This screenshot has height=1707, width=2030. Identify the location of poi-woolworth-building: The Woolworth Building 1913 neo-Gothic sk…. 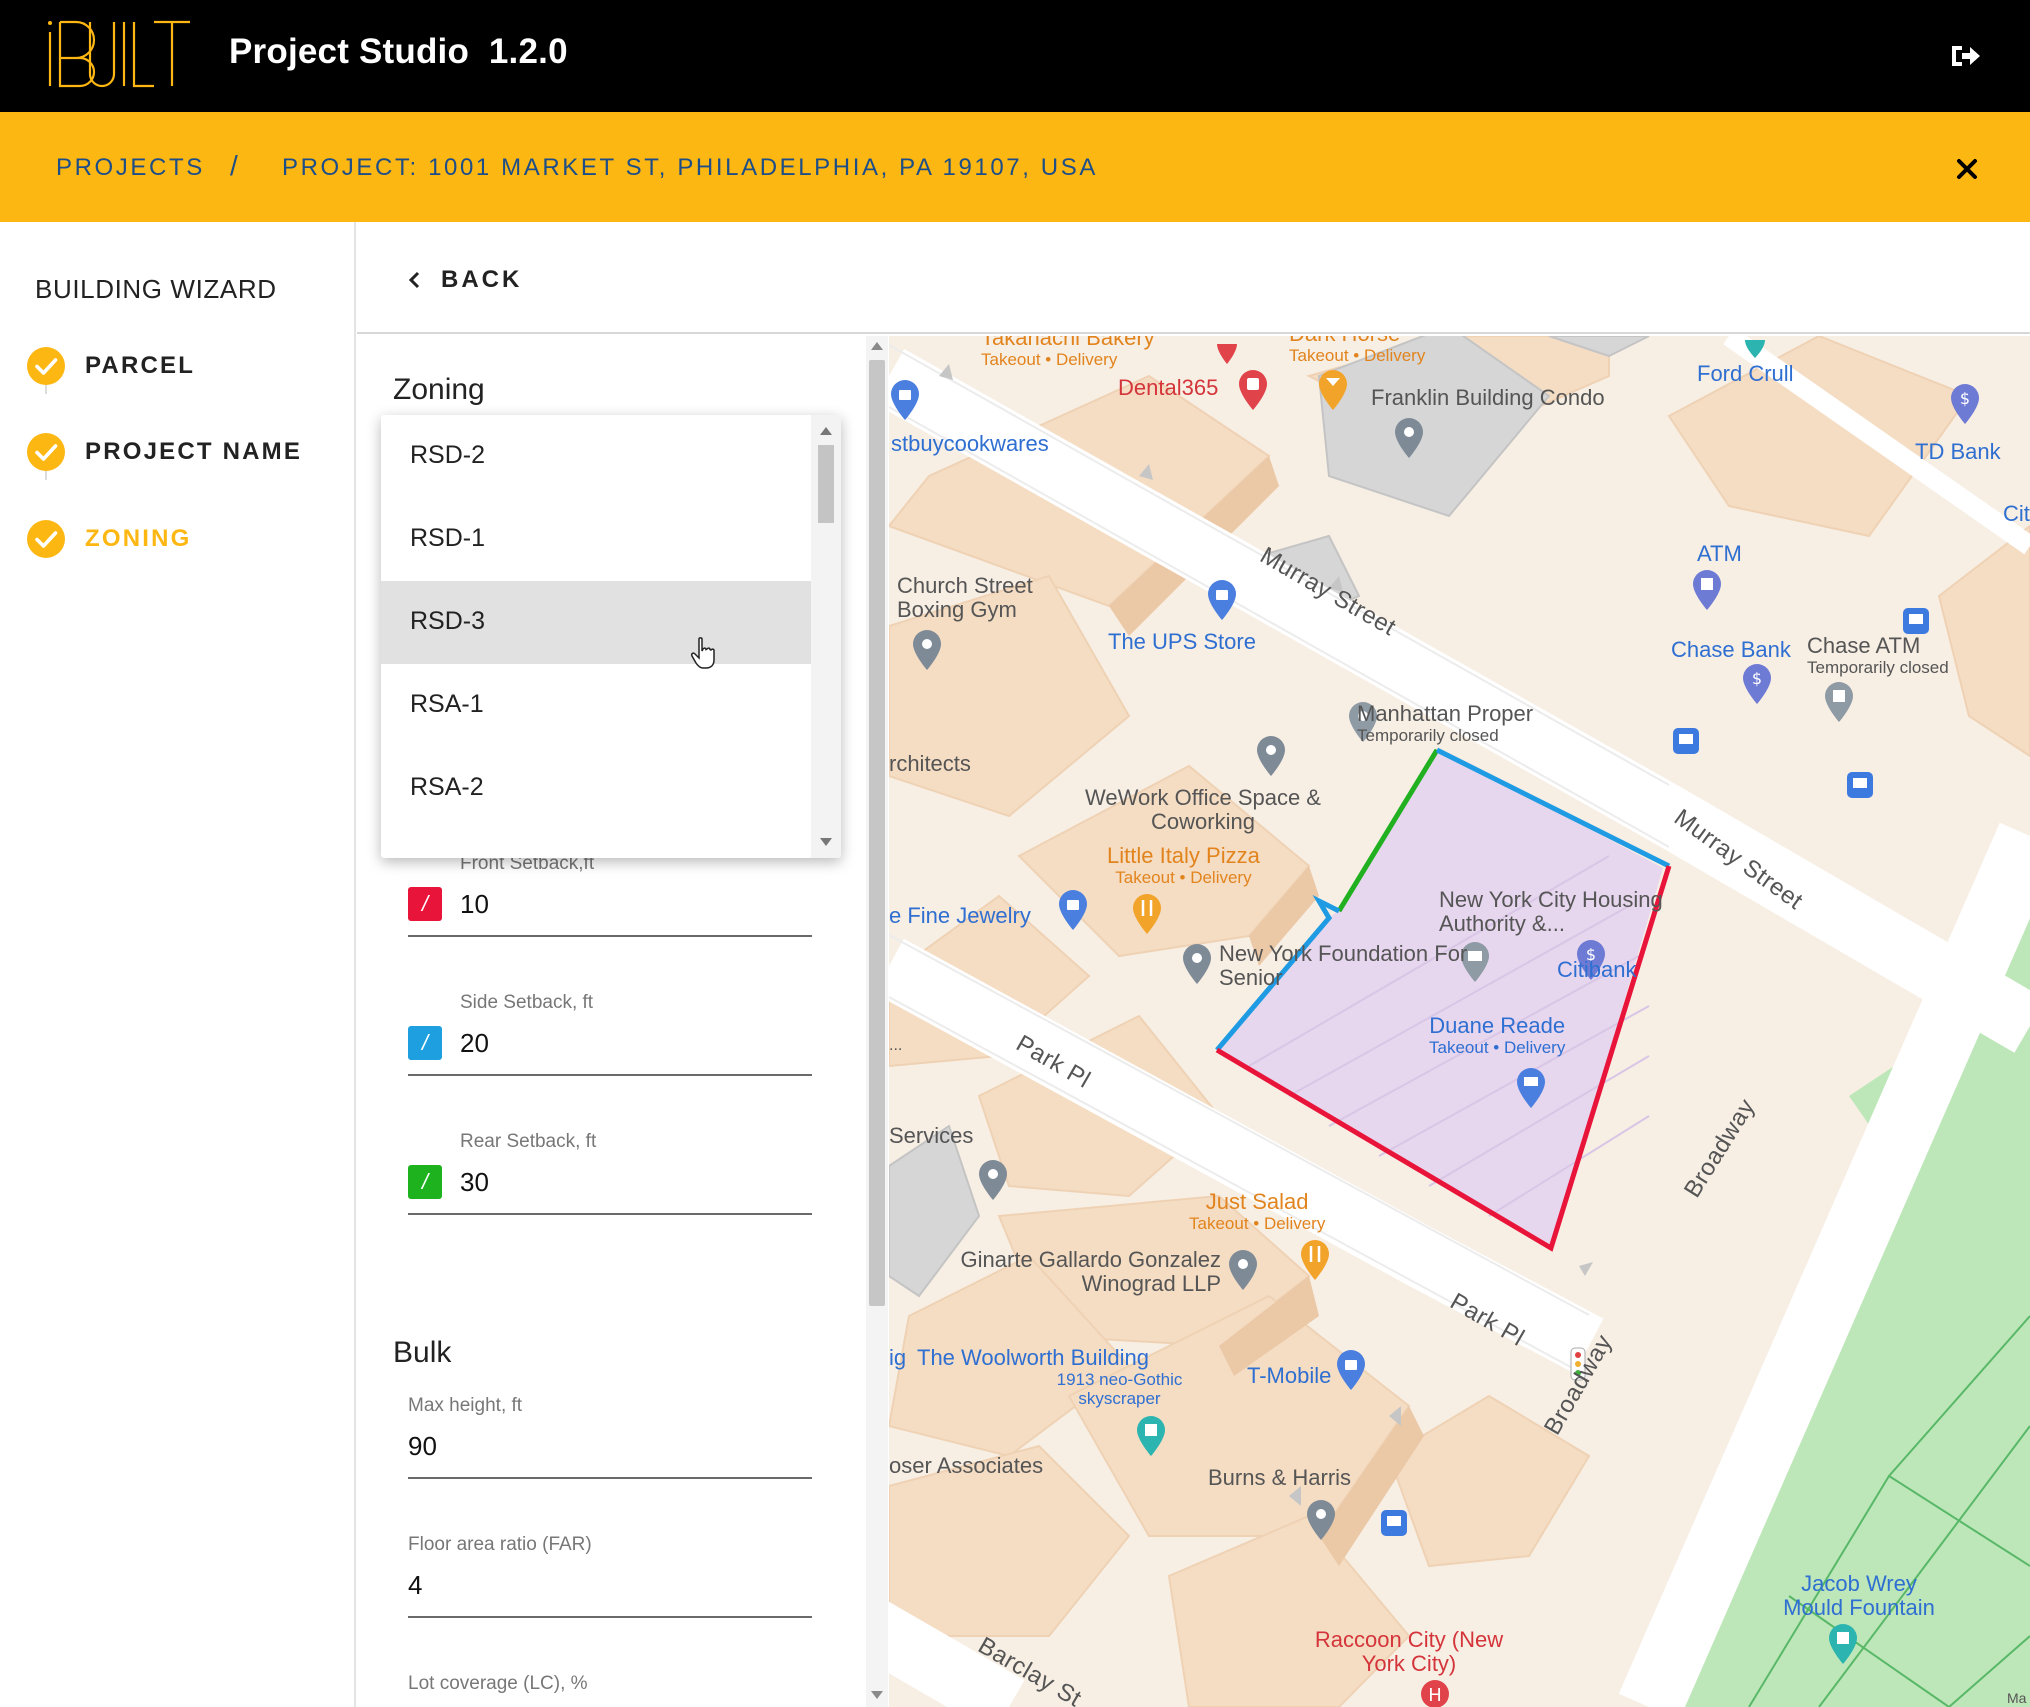
(1062, 1377).